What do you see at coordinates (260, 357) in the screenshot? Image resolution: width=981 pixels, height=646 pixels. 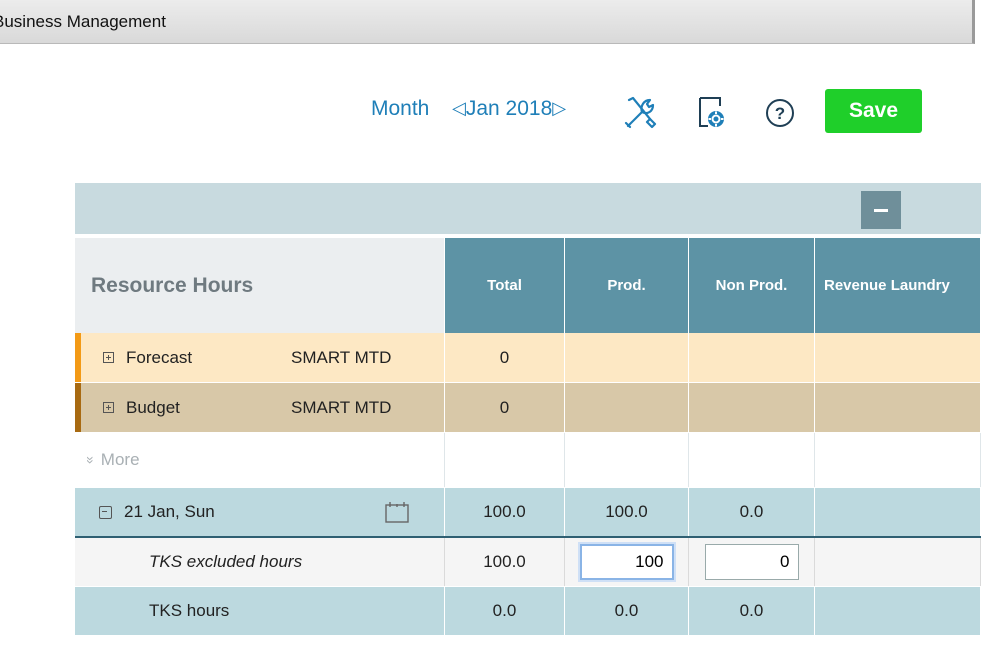 I see `row-label-cell: Forecast SMART MTD` at bounding box center [260, 357].